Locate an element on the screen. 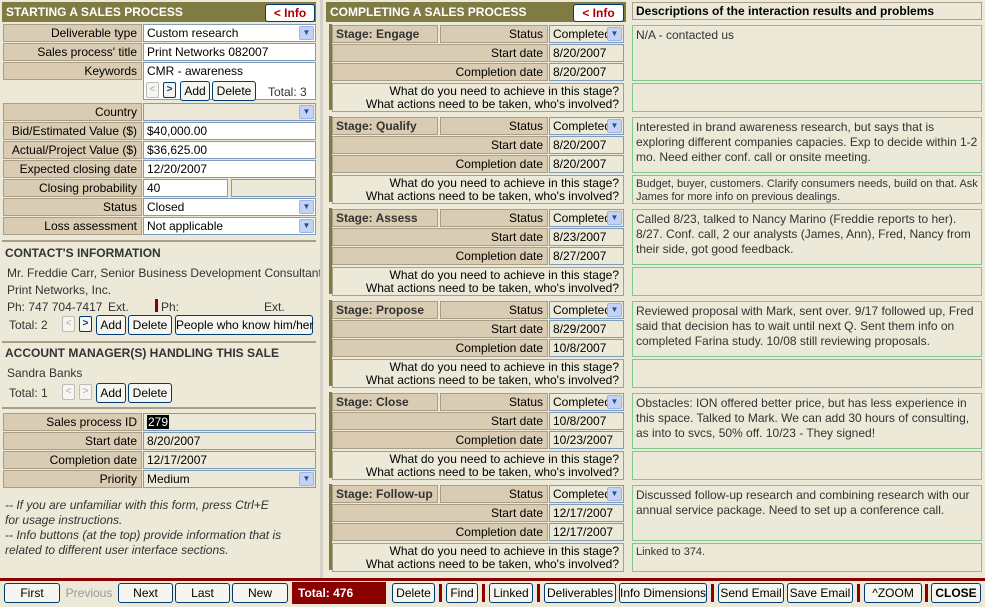 The image size is (985, 607). last-button: Last is located at coordinates (202, 593).